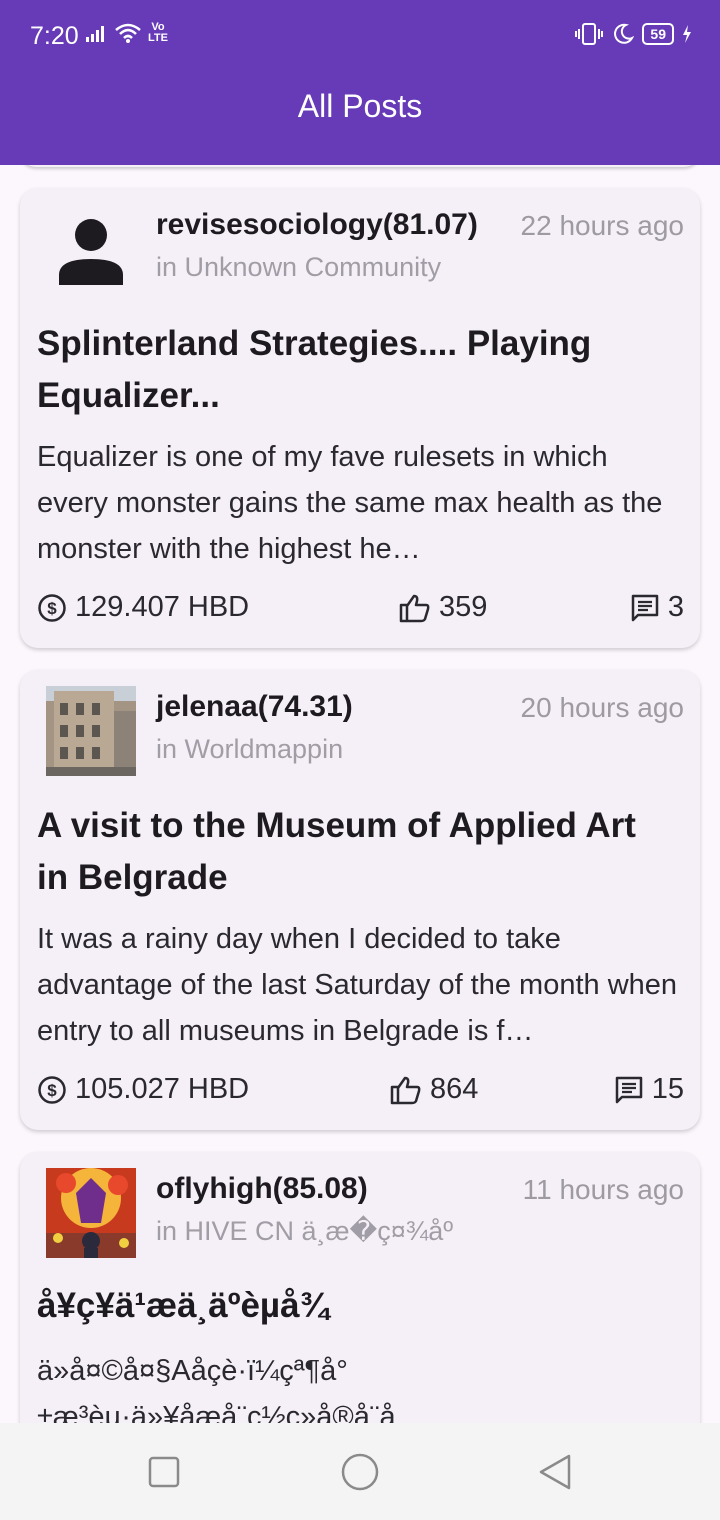  Describe the element at coordinates (624, 33) in the screenshot. I see `moon-icon` at that location.